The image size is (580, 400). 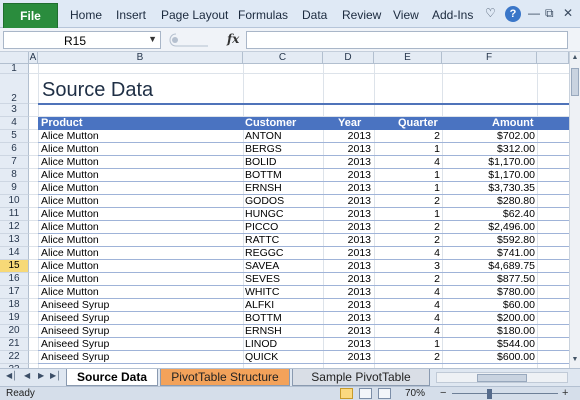 I want to click on row-header-2: 2, so click(x=14, y=89).